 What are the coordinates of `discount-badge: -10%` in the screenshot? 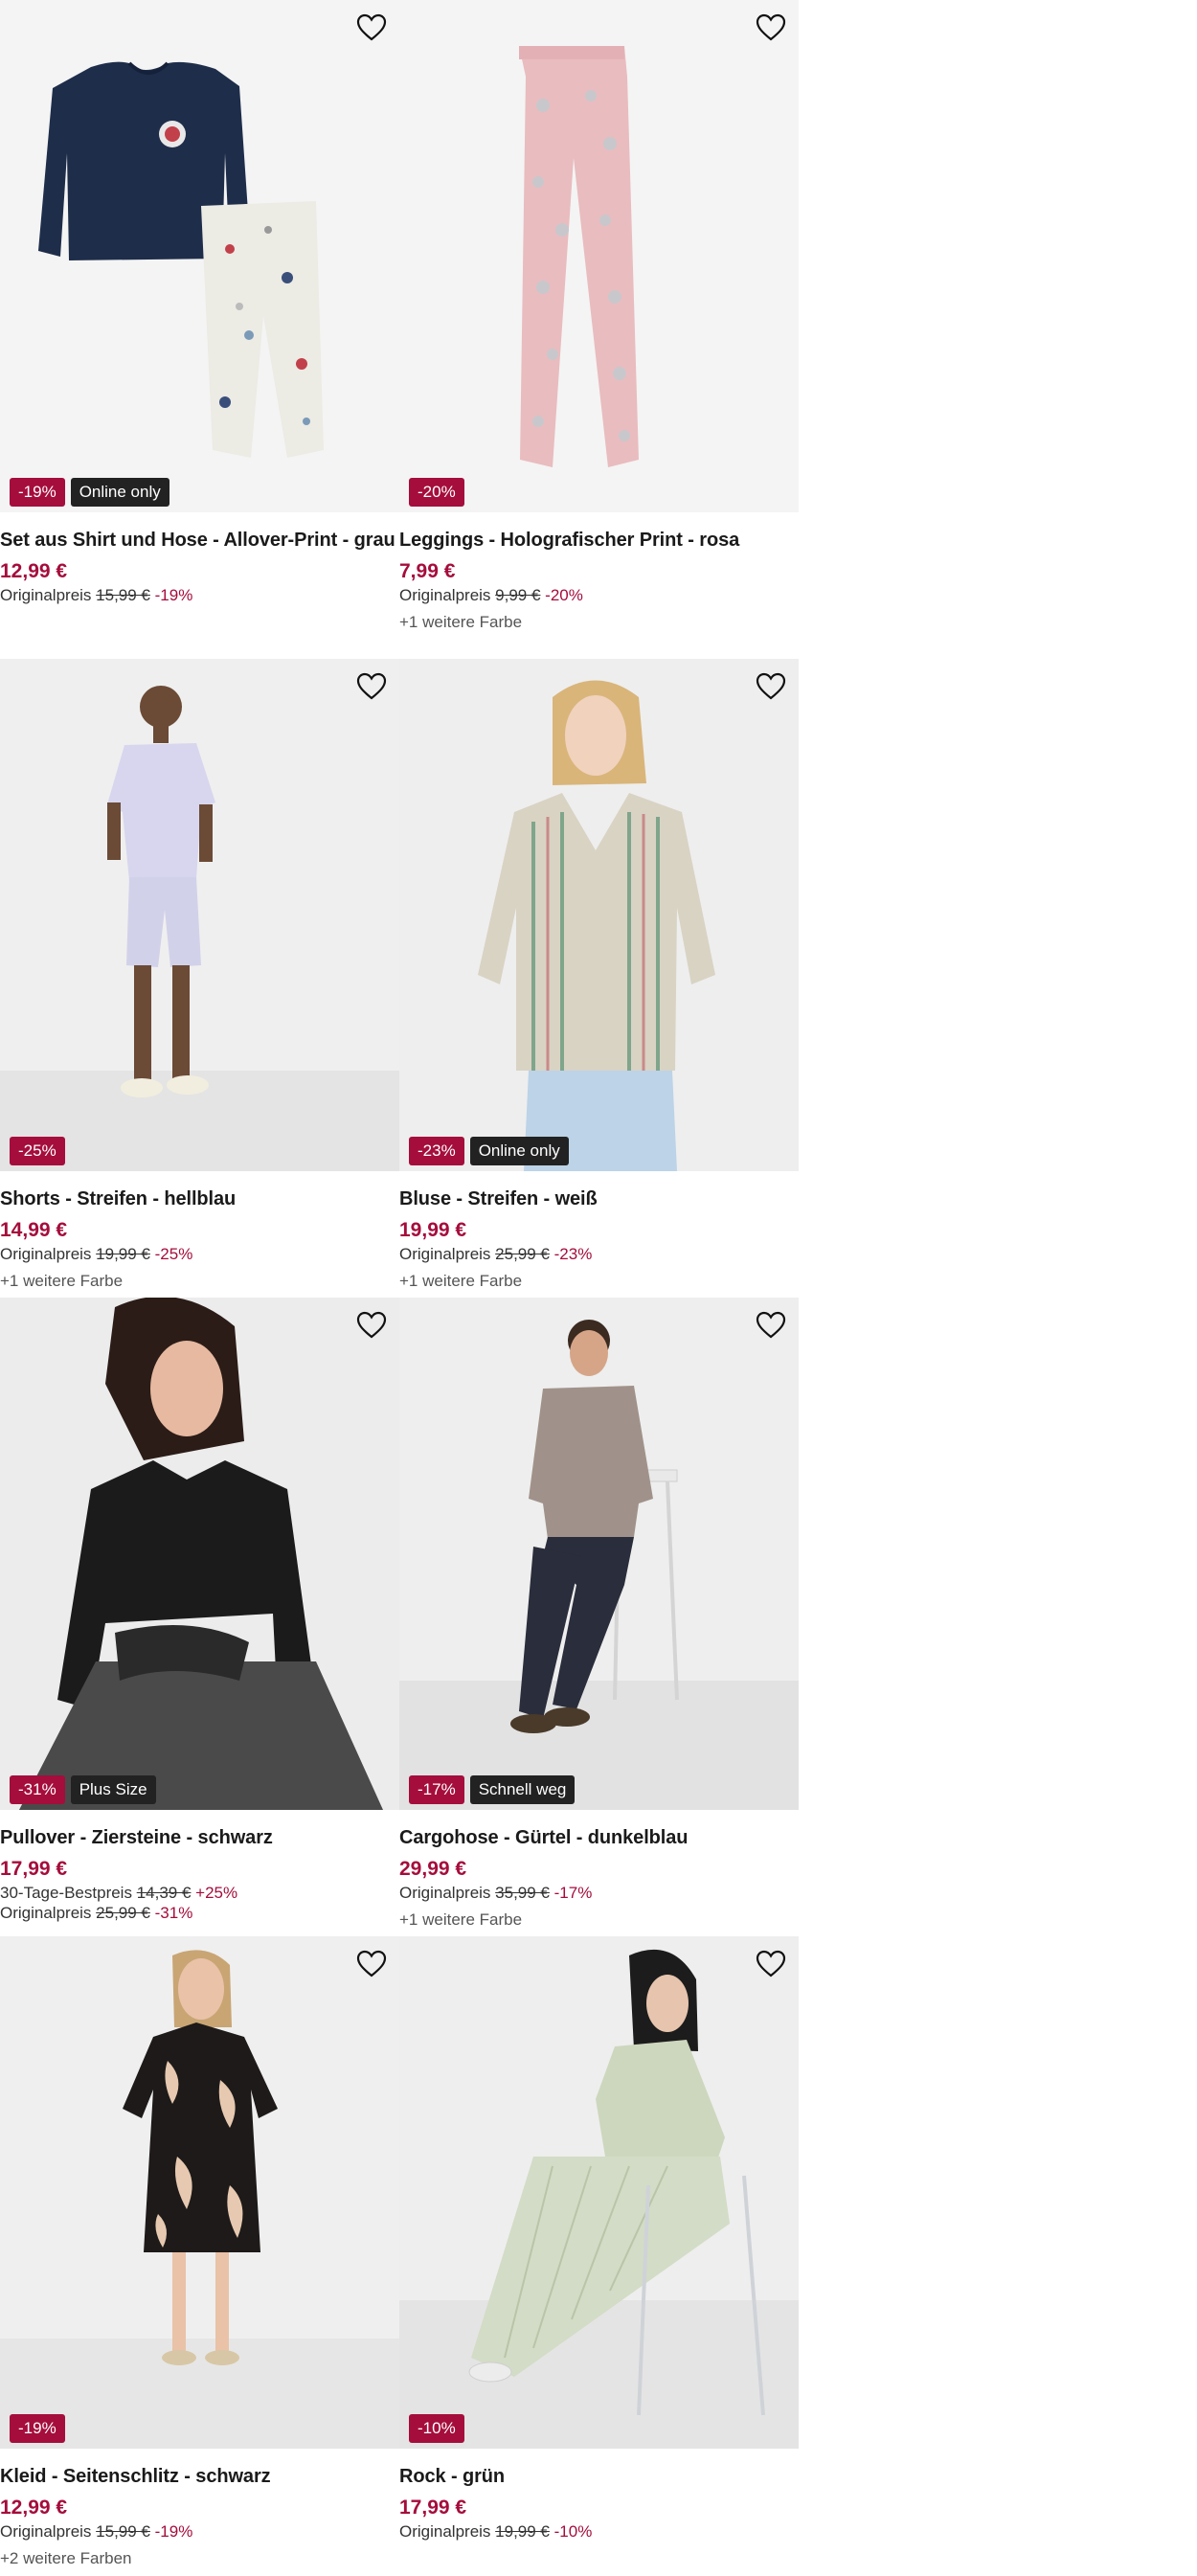 It's located at (436, 2428).